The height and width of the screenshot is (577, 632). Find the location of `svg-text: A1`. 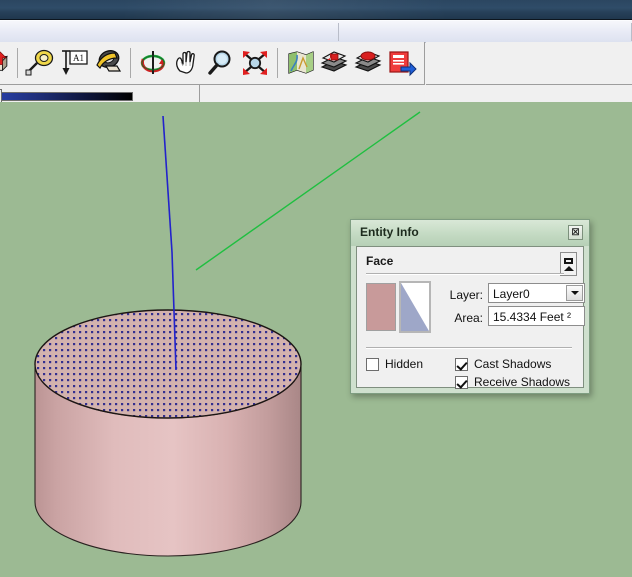

svg-text: A1 is located at coordinates (78, 58).